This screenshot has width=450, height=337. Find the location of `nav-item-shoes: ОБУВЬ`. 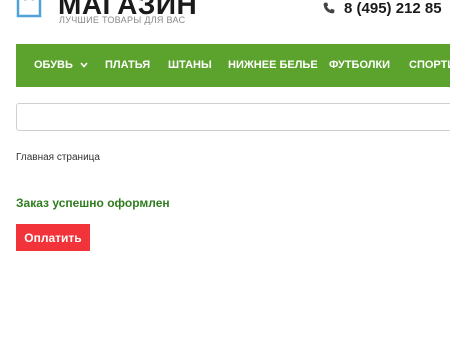

nav-item-shoes: ОБУВЬ is located at coordinates (61, 65).